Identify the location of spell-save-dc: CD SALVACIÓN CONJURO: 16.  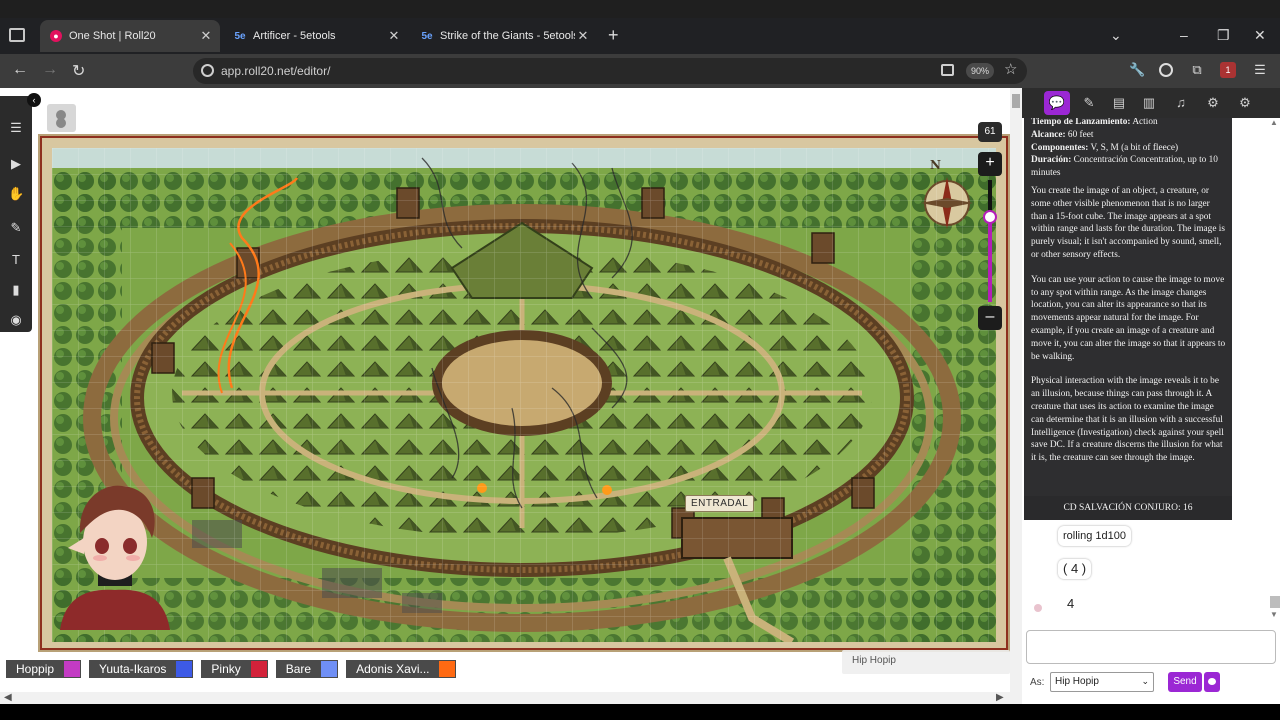
(1128, 508).